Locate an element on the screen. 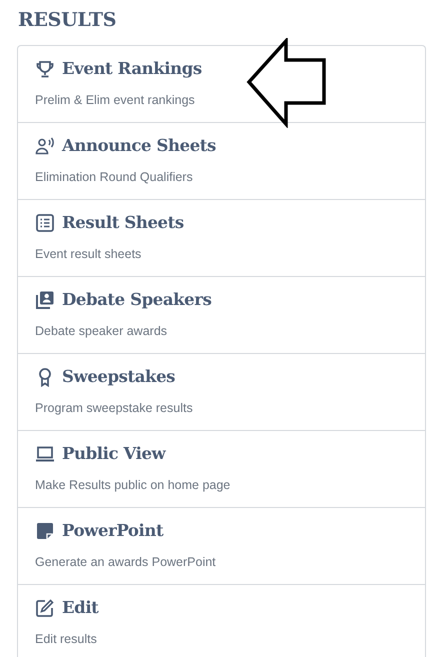 This screenshot has width=443, height=657. menu-item: Public View Make Results public on home page is located at coordinates (221, 469).